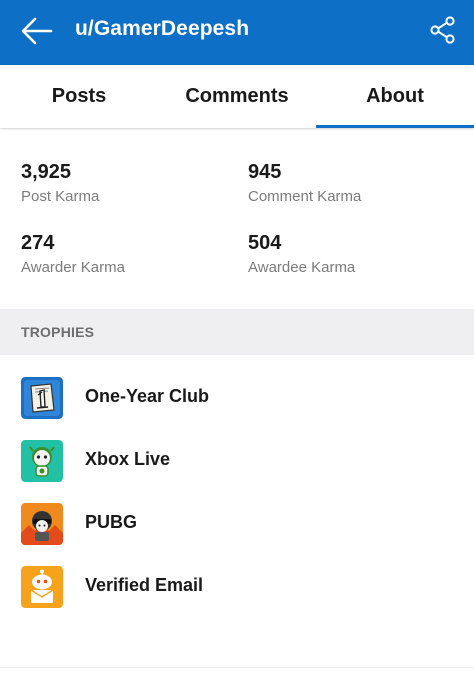 The width and height of the screenshot is (474, 673). Describe the element at coordinates (237, 399) in the screenshot. I see `trophy-item-one-year-club: One-Year Club` at that location.